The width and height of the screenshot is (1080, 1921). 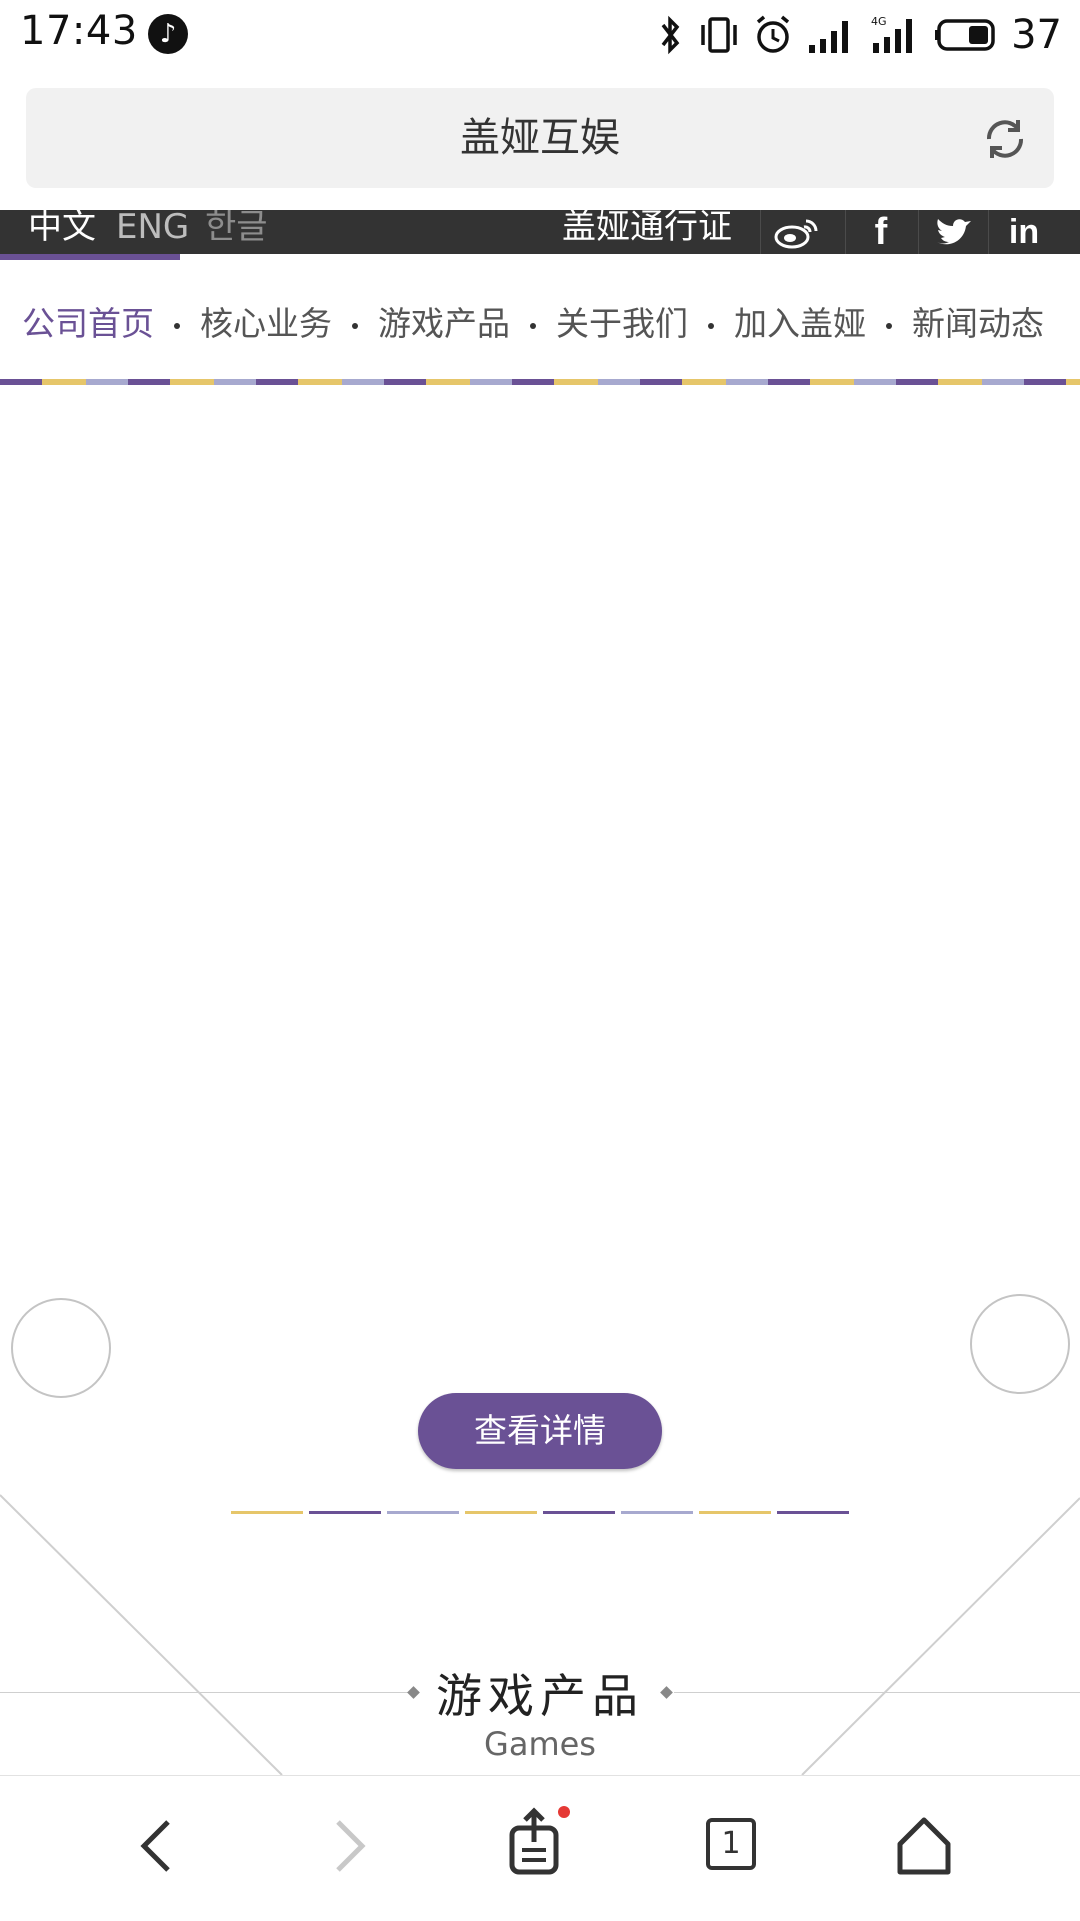 What do you see at coordinates (348, 1846) in the screenshot?
I see `forward-icon` at bounding box center [348, 1846].